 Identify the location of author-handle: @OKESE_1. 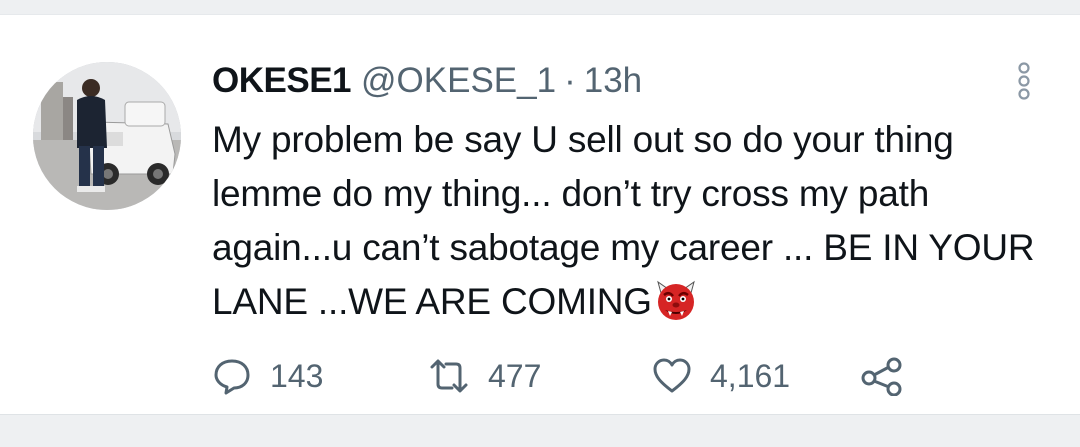
(458, 81).